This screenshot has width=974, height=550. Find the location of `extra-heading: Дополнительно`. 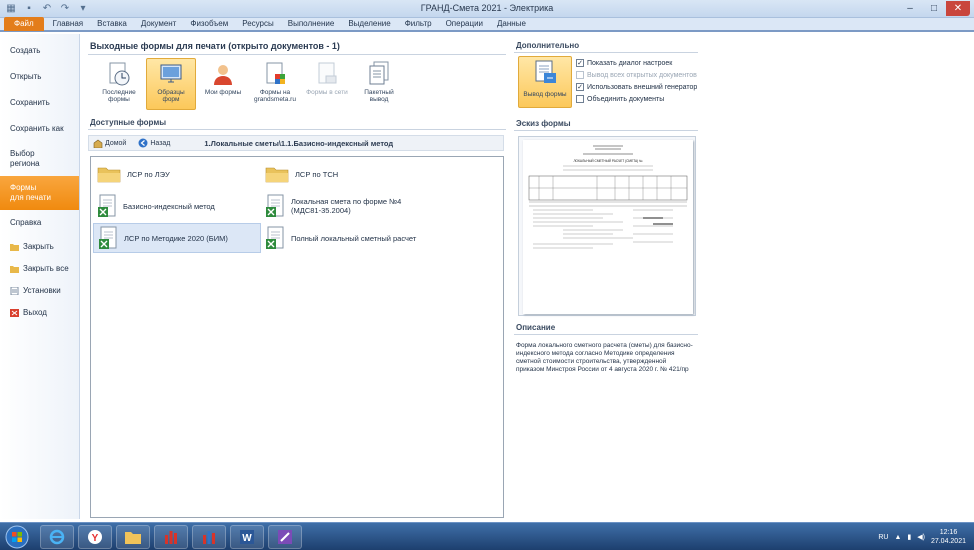

extra-heading: Дополнительно is located at coordinates (548, 45).